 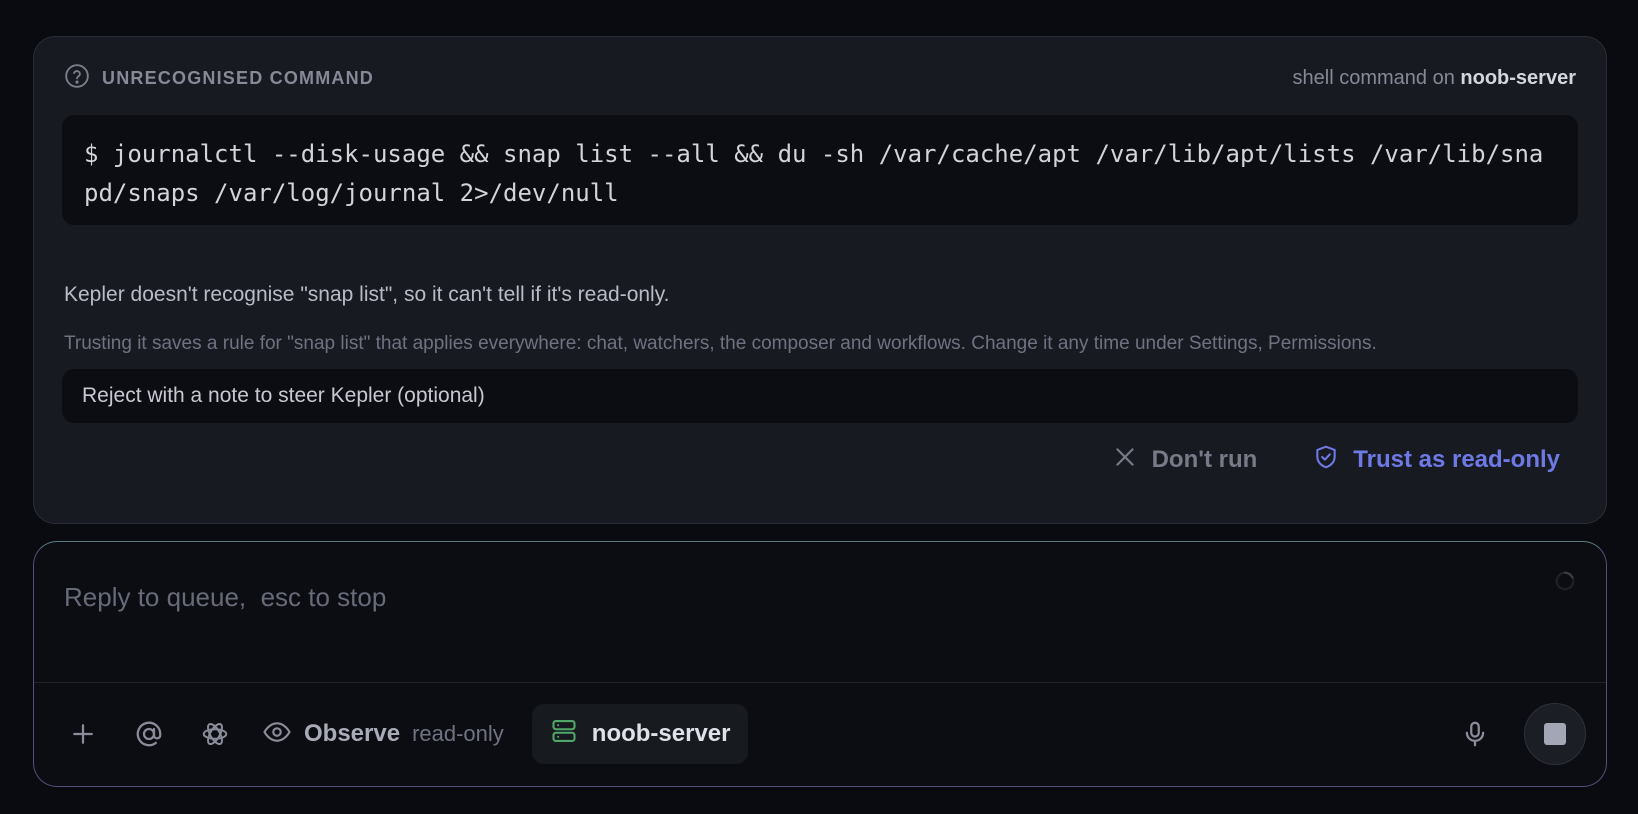 What do you see at coordinates (661, 733) in the screenshot?
I see `server-name: noob-server` at bounding box center [661, 733].